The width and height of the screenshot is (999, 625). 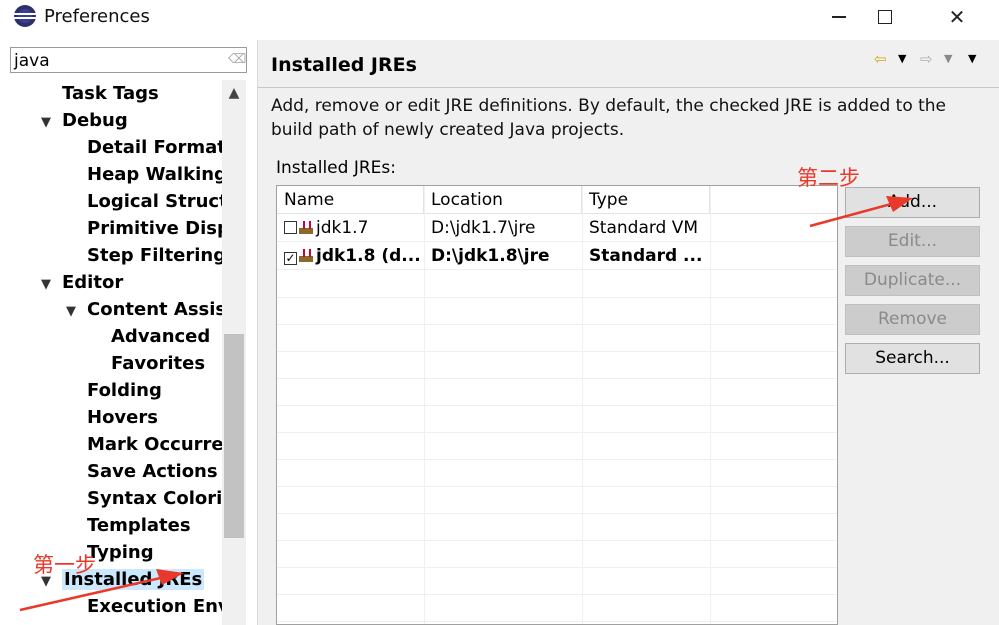 What do you see at coordinates (861, 212) in the screenshot?
I see `annotation-arrow-two` at bounding box center [861, 212].